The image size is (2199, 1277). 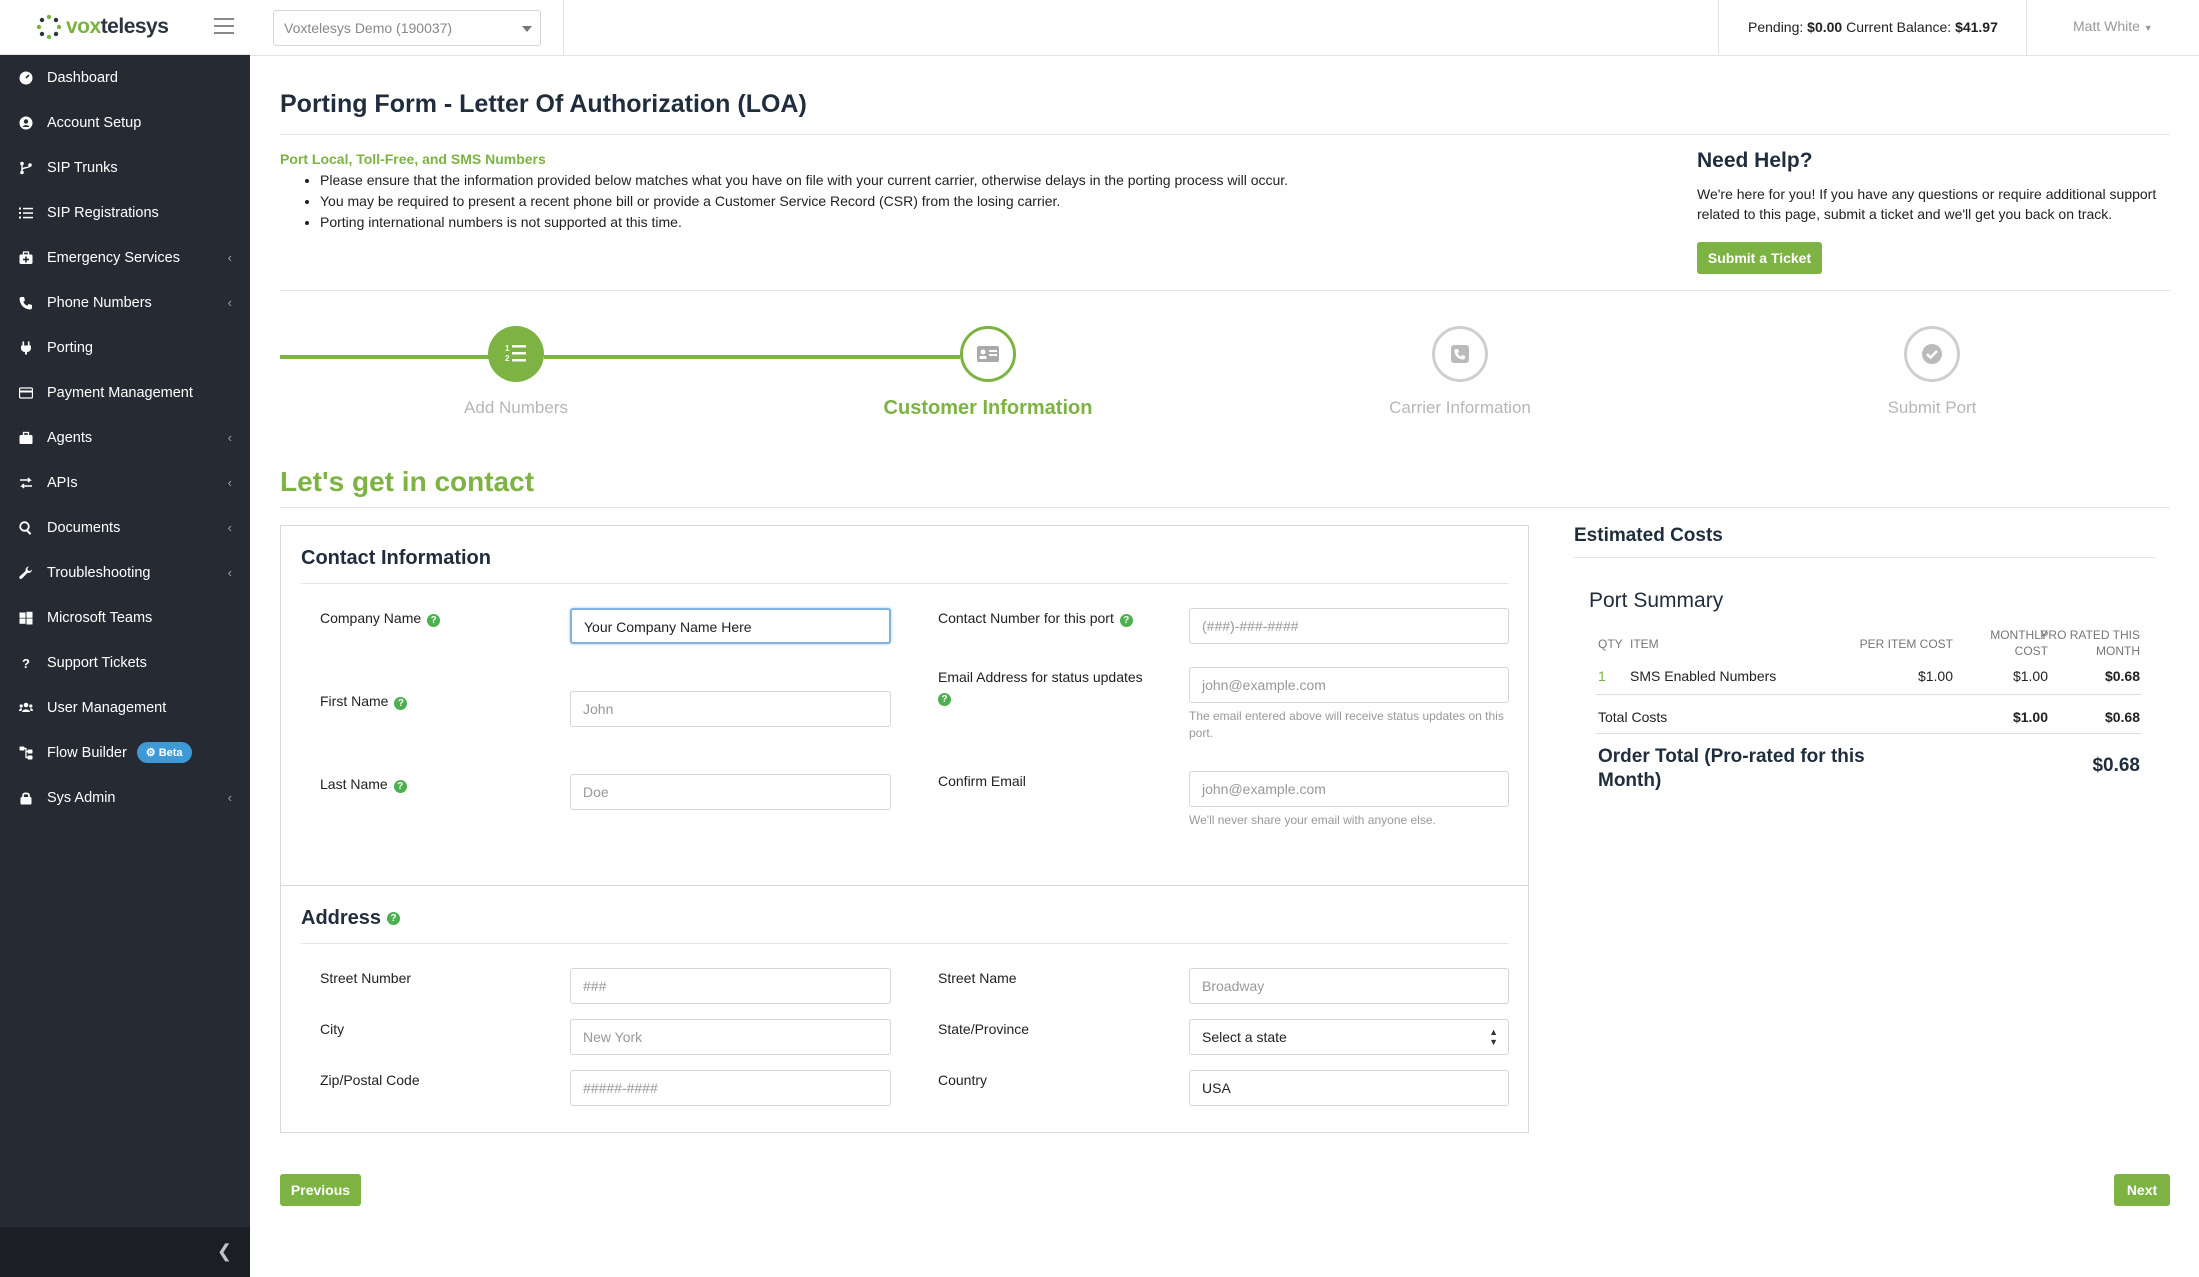 What do you see at coordinates (1932, 407) in the screenshot?
I see `step-label: Submit Port` at bounding box center [1932, 407].